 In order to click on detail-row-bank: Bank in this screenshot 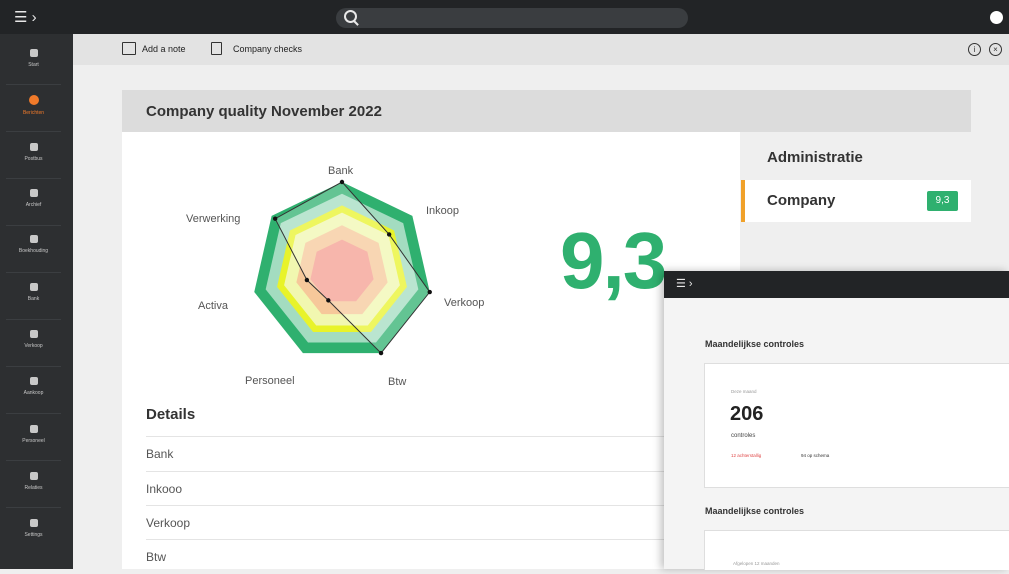, I will do `click(405, 453)`.